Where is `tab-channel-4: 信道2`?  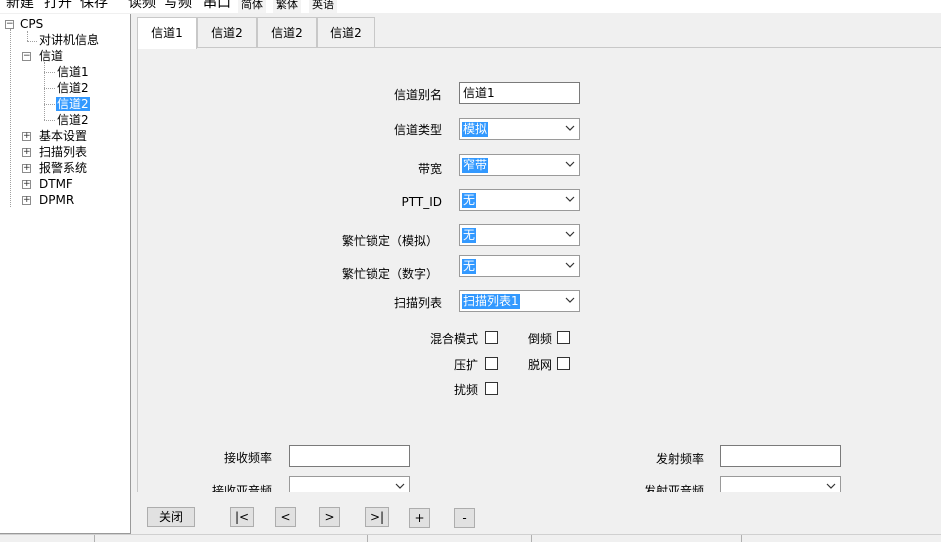
tab-channel-4: 信道2 is located at coordinates (346, 32).